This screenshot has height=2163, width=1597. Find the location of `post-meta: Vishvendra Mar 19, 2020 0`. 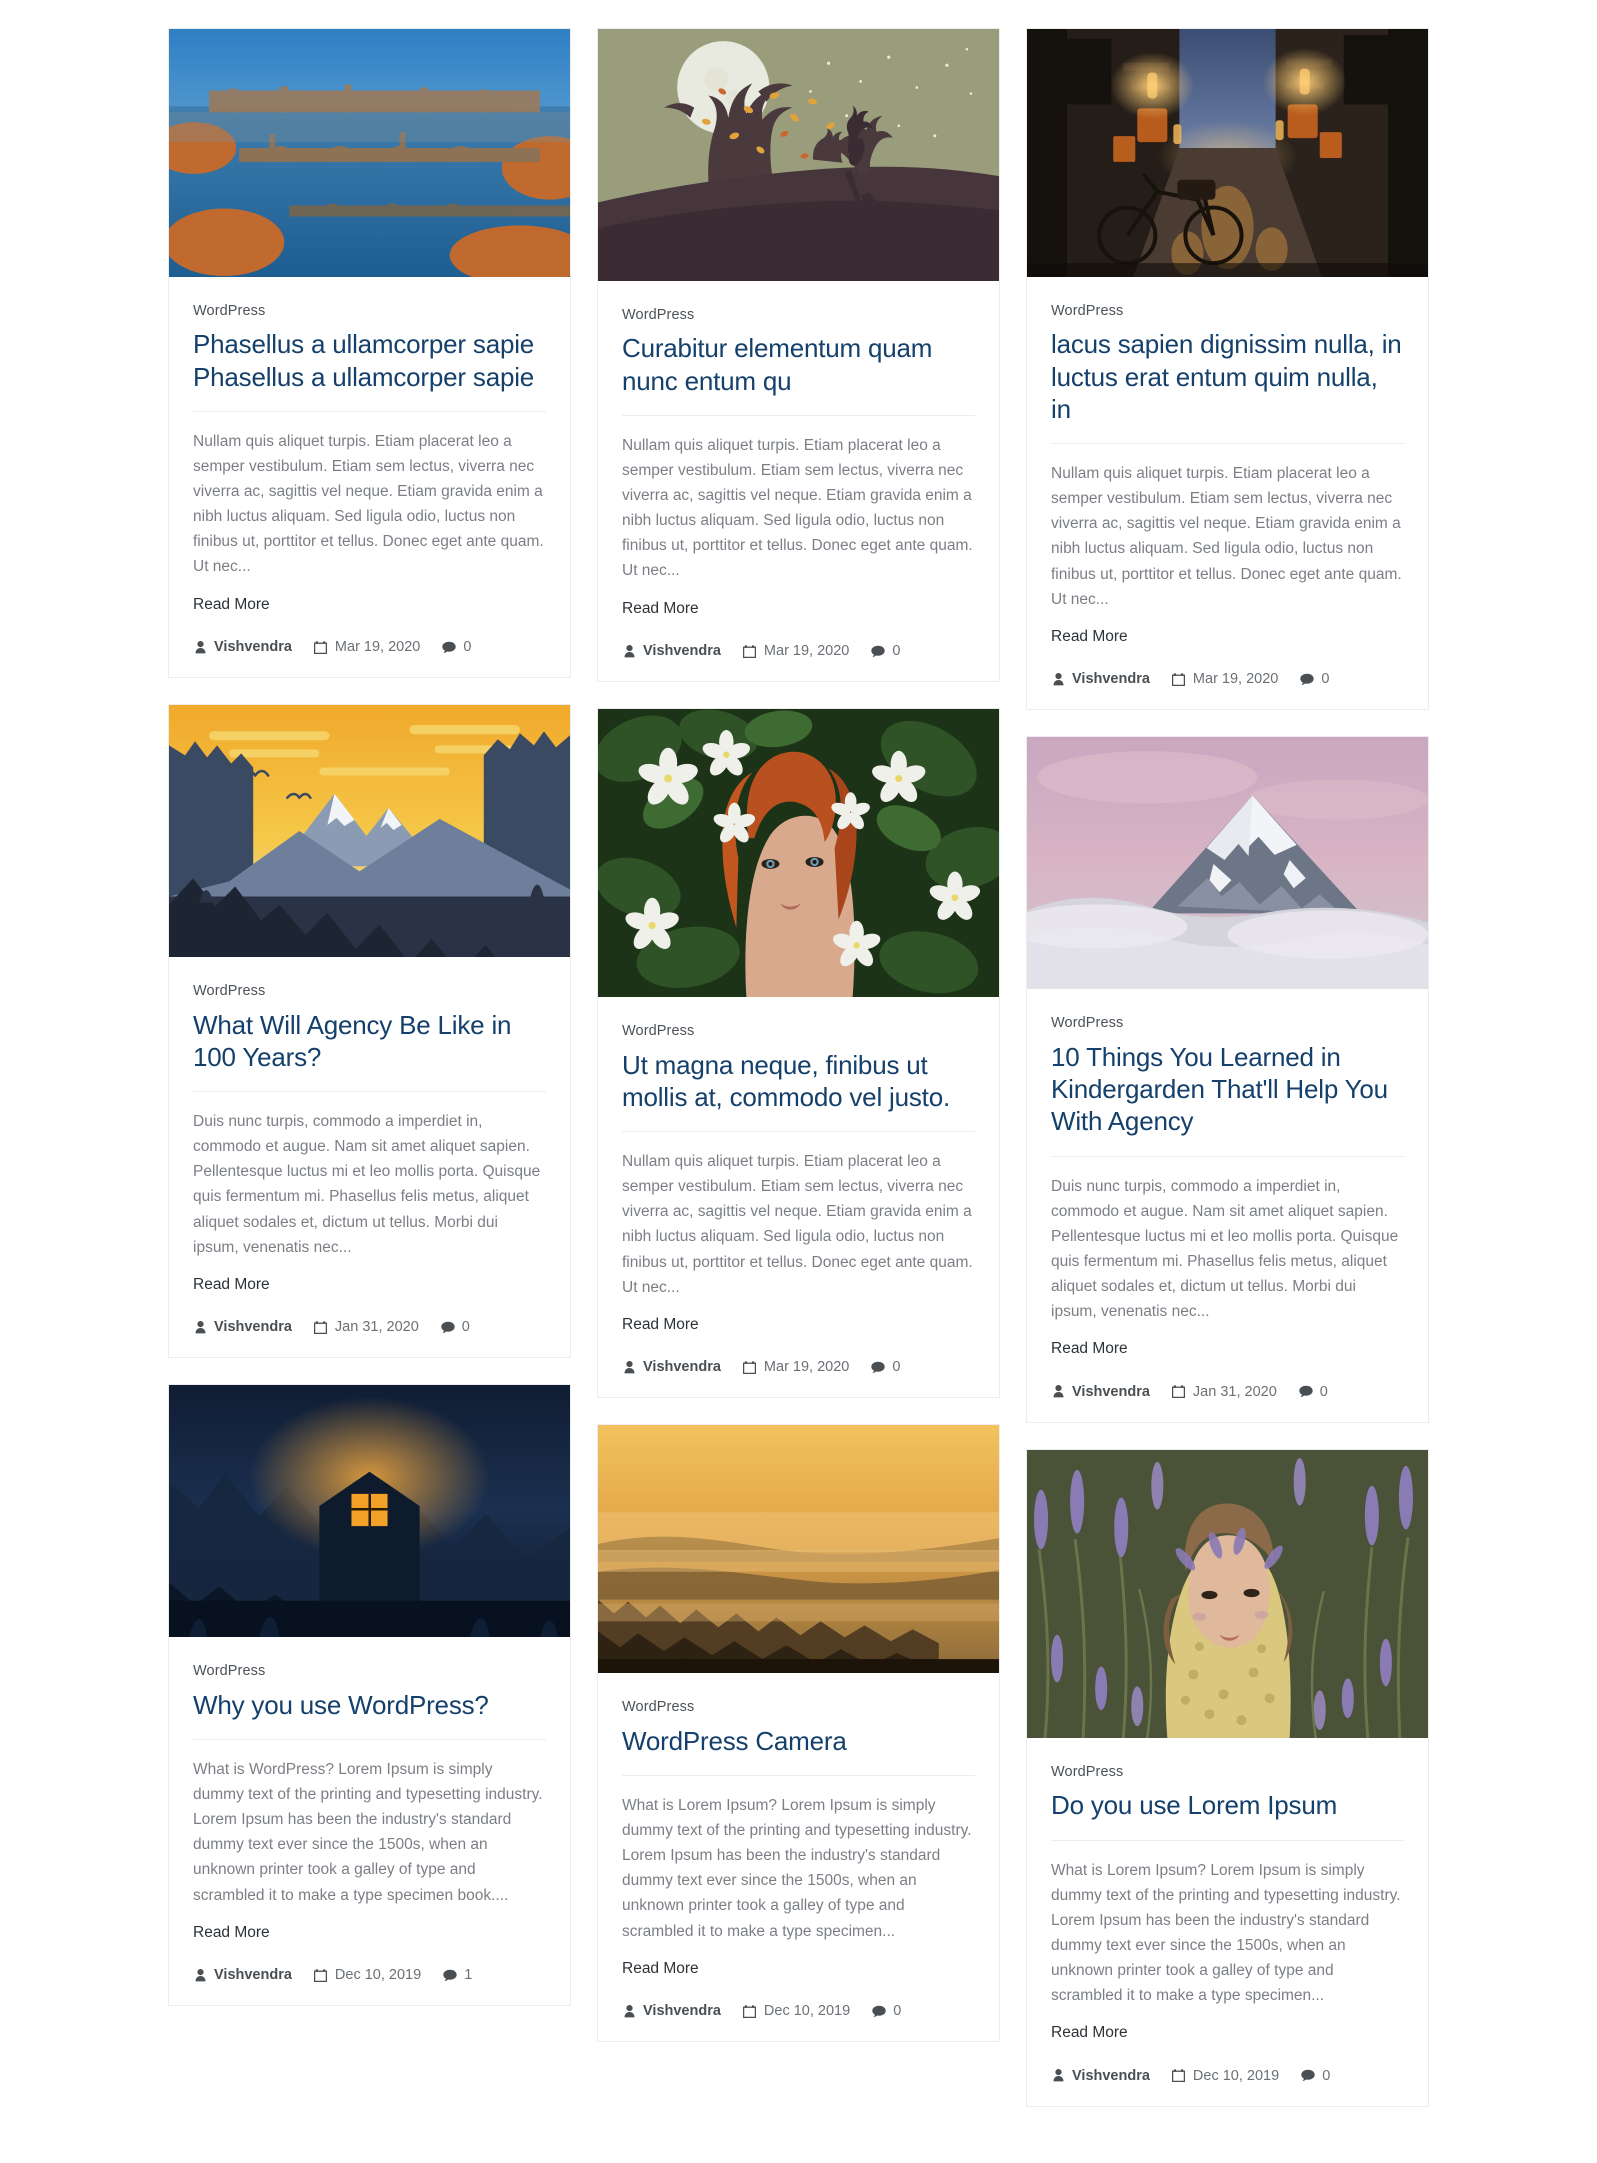

post-meta: Vishvendra Mar 19, 2020 0 is located at coordinates (369, 647).